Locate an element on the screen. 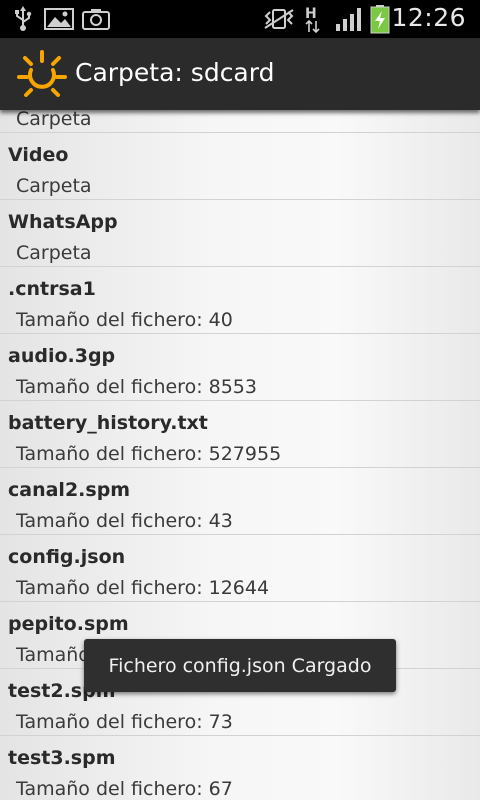 The width and height of the screenshot is (480, 800). list-item: WhatsApp Carpeta is located at coordinates (240, 233).